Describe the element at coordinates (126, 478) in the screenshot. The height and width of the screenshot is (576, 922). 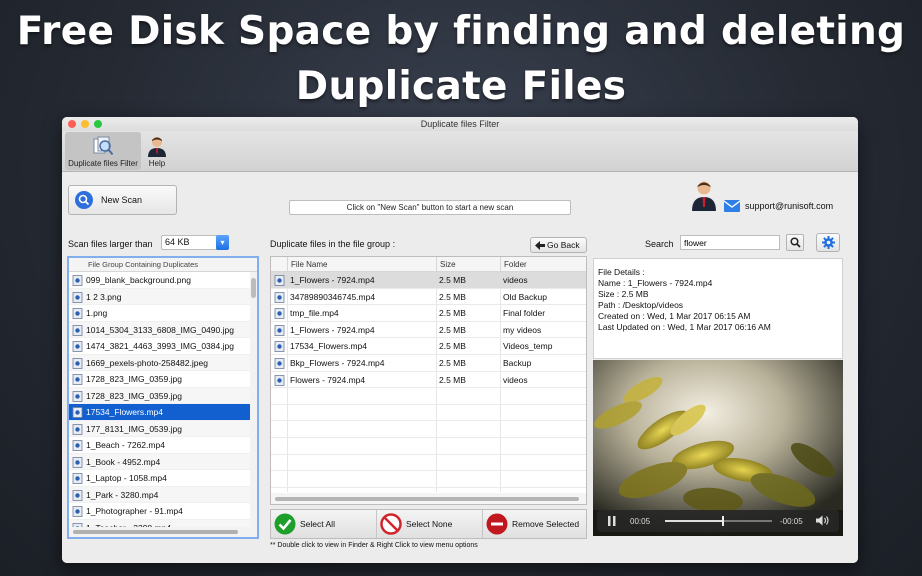
I see `list-item-label: 1_Laptop - 1058.mp4` at that location.